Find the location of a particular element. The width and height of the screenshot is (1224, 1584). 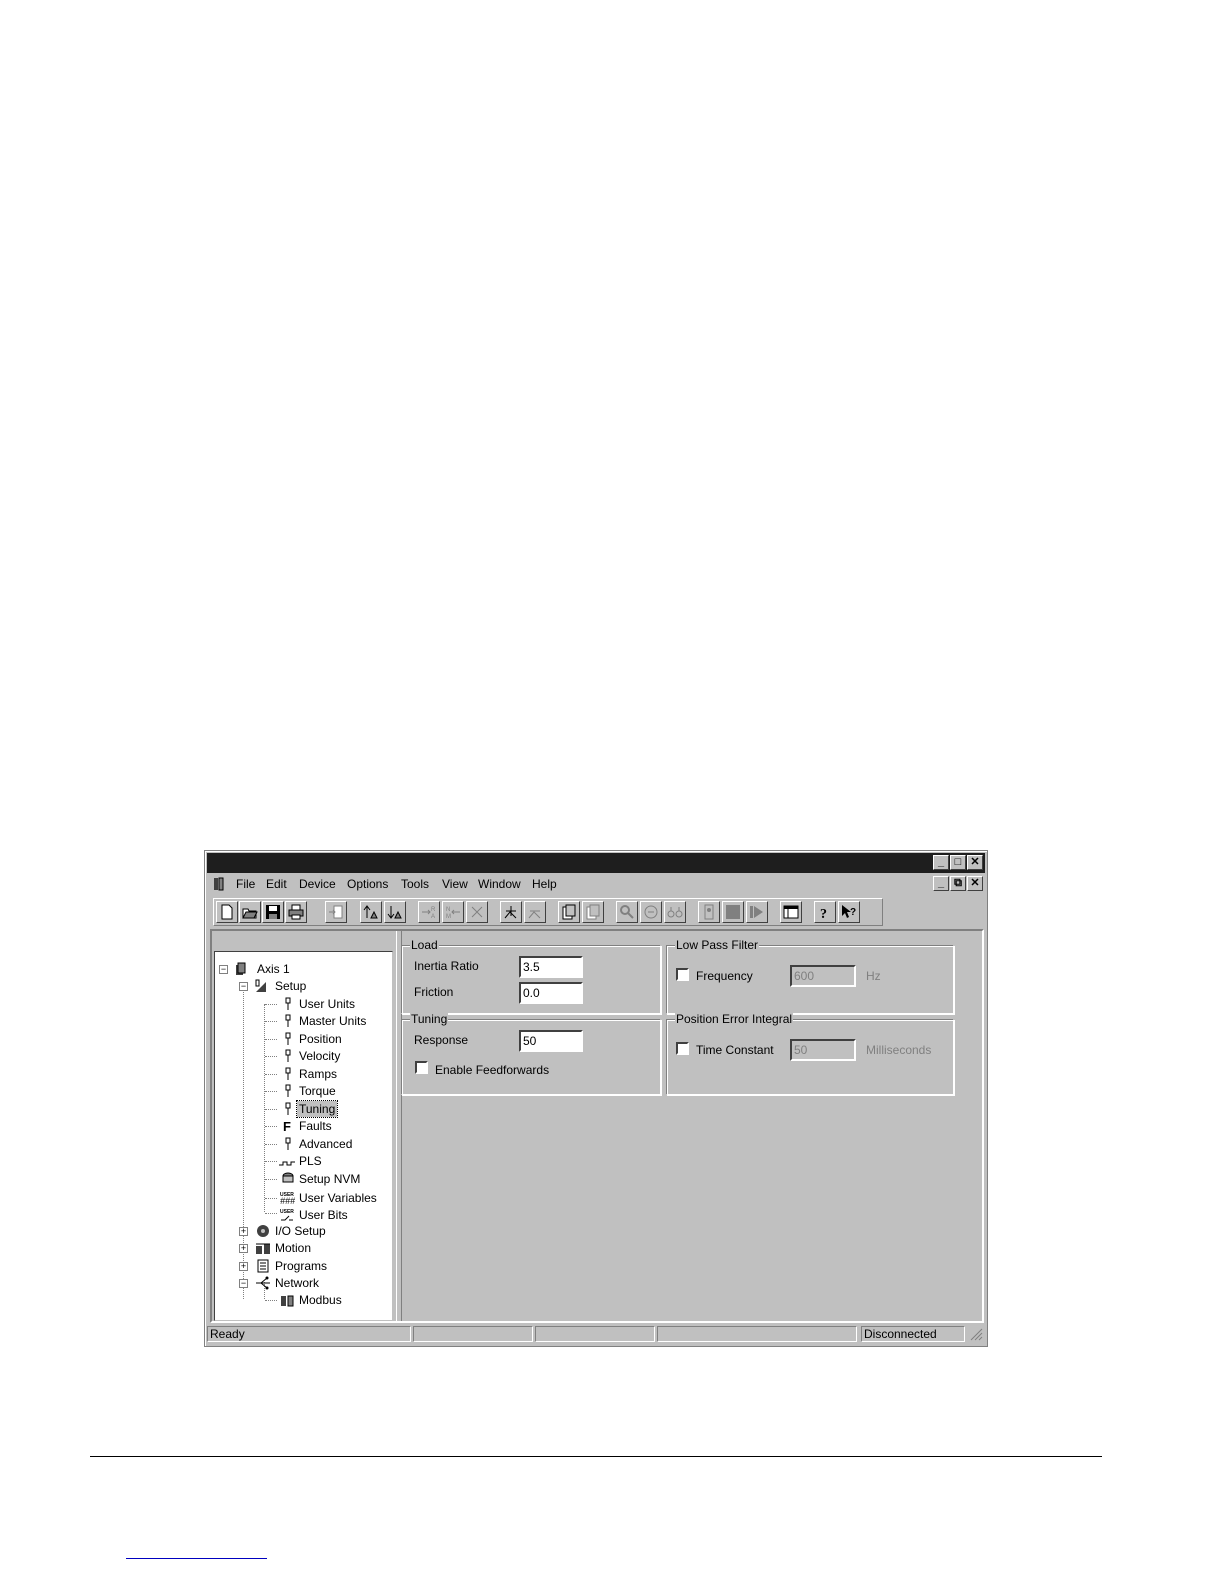

faults-icon: F is located at coordinates (287, 1126).